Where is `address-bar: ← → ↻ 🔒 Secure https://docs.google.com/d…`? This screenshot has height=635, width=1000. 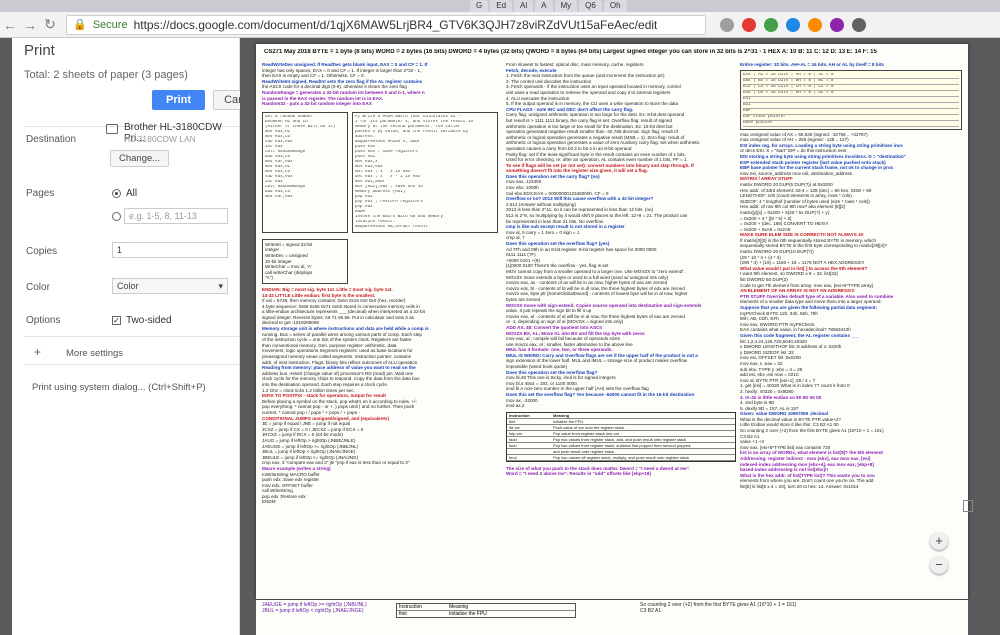 address-bar: ← → ↻ 🔒 Secure https://docs.google.com/d… is located at coordinates (500, 25).